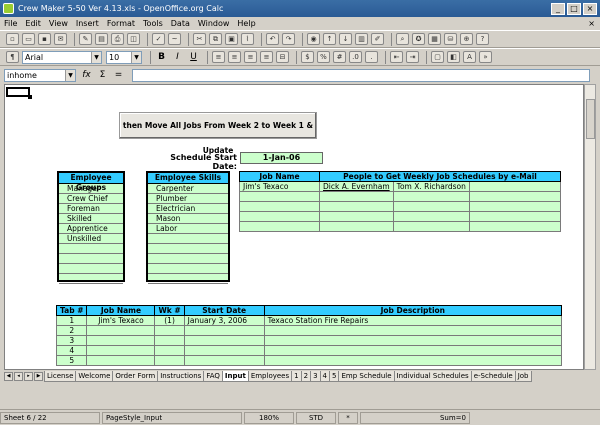  Describe the element at coordinates (60, 376) in the screenshot. I see `tab-license: License` at that location.